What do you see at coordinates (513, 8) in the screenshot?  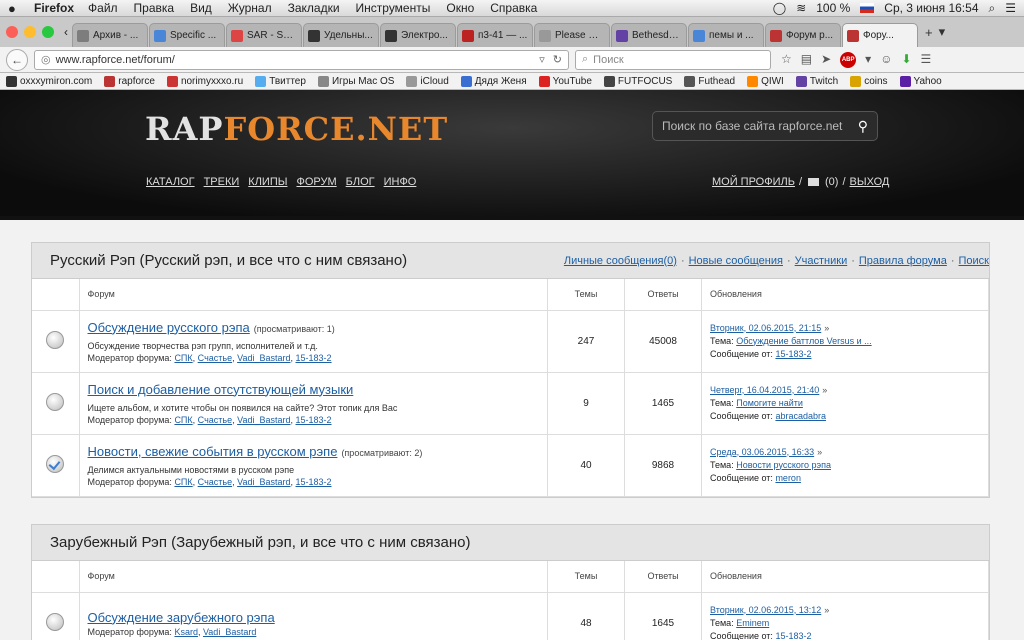 I see `menubar-item: Справка` at bounding box center [513, 8].